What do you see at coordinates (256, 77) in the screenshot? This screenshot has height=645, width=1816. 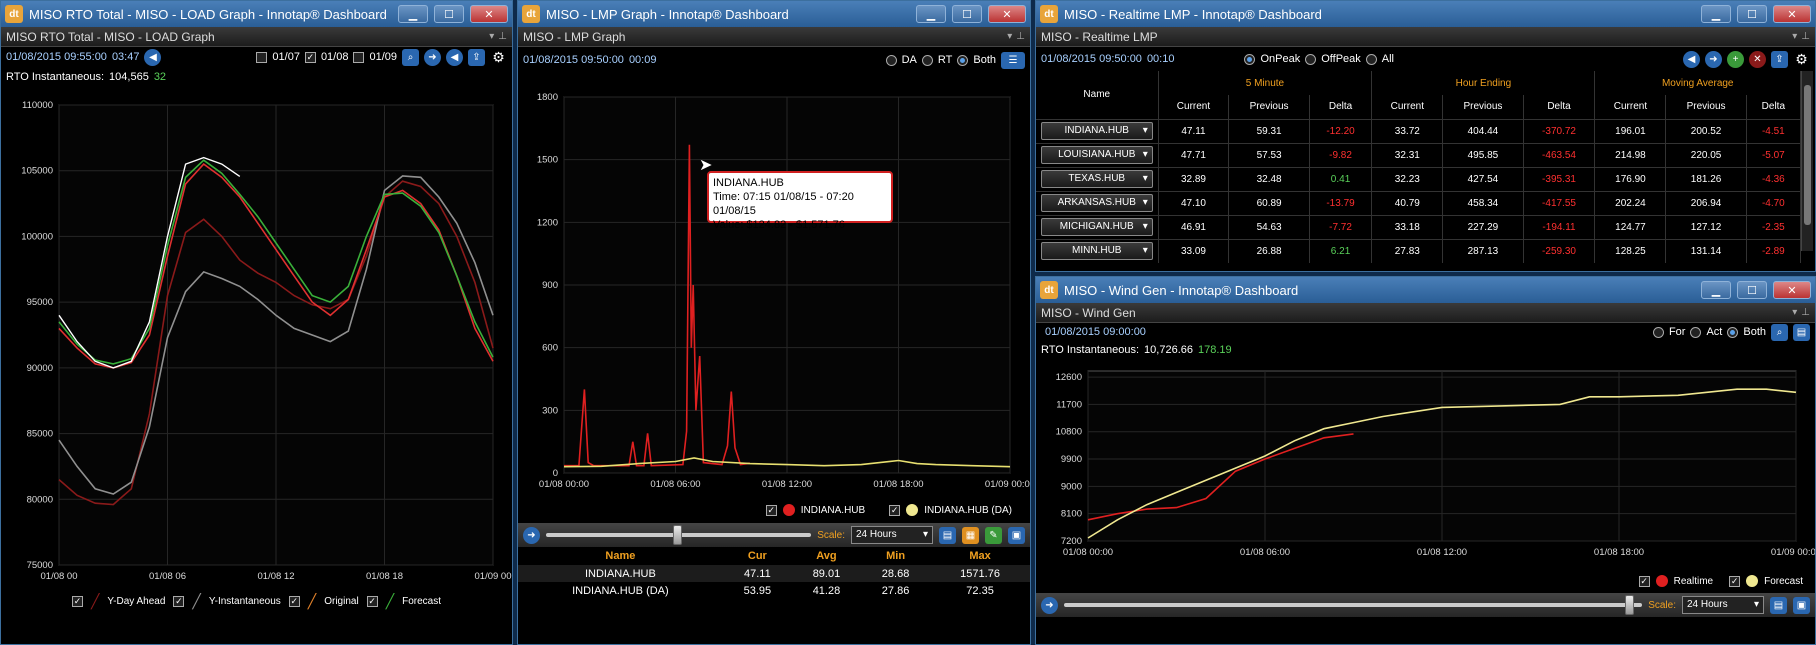 I see `load-instant-bar: RTO Instantaneous: 104,565 32` at bounding box center [256, 77].